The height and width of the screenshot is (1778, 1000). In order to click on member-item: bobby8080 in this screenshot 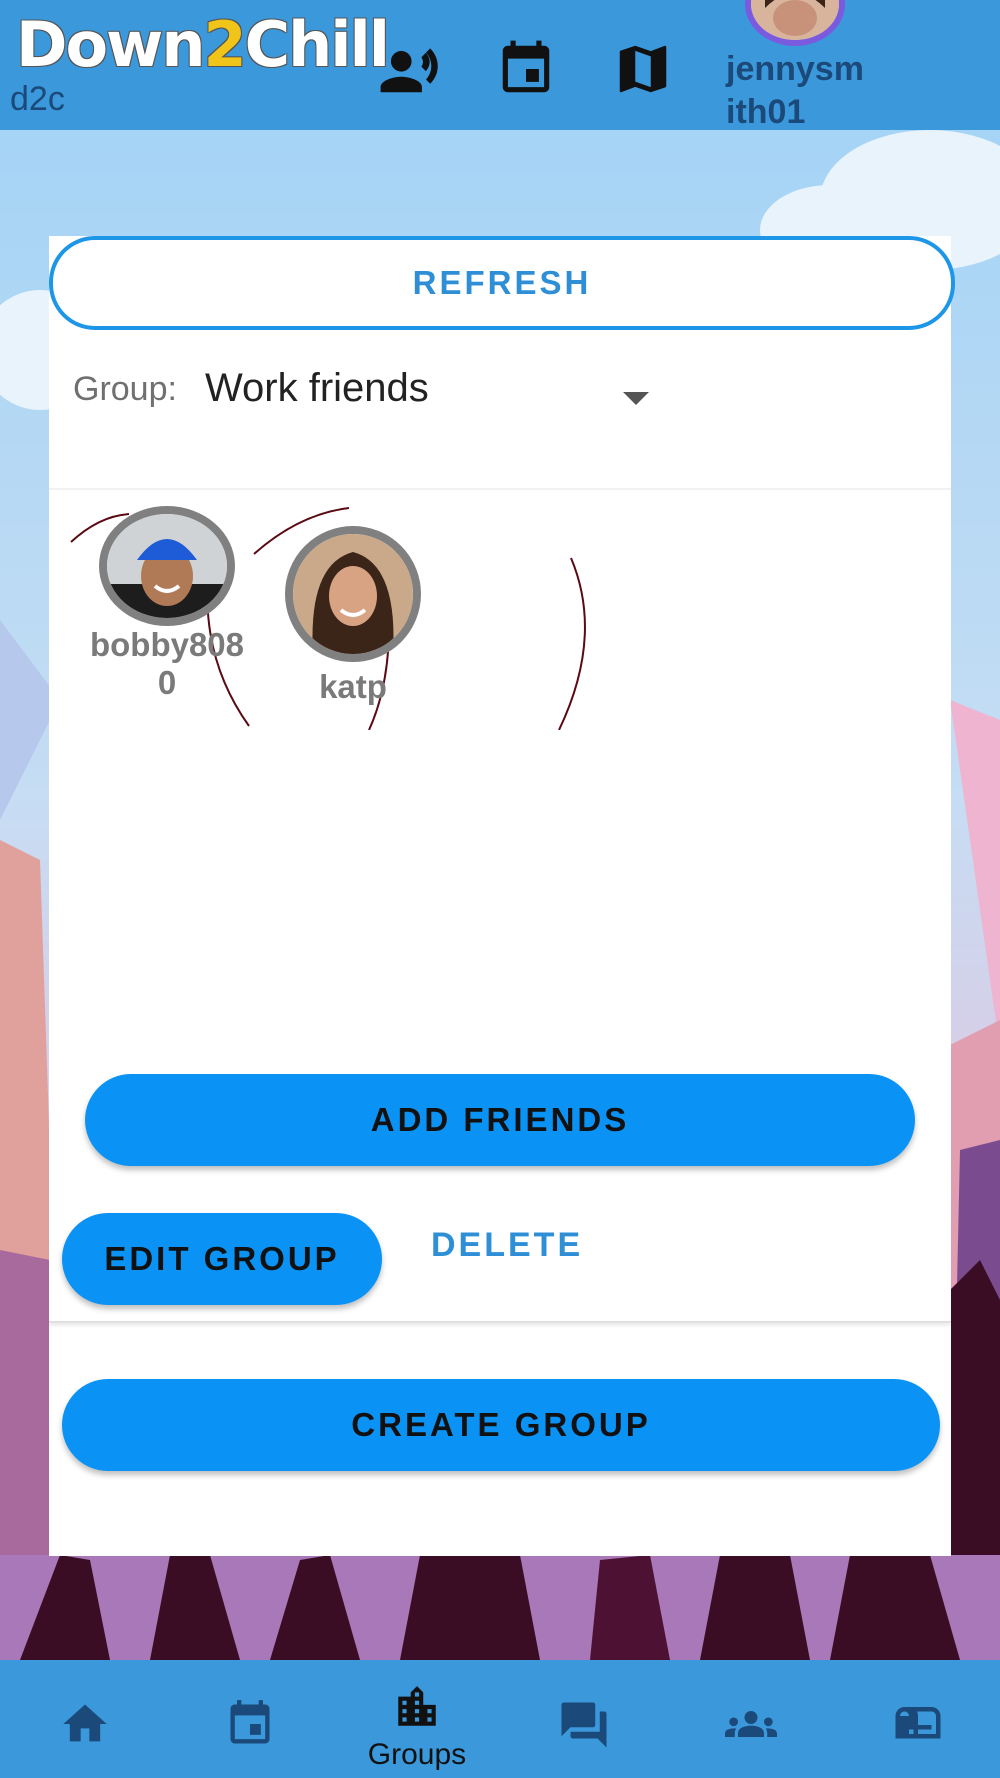, I will do `click(167, 604)`.